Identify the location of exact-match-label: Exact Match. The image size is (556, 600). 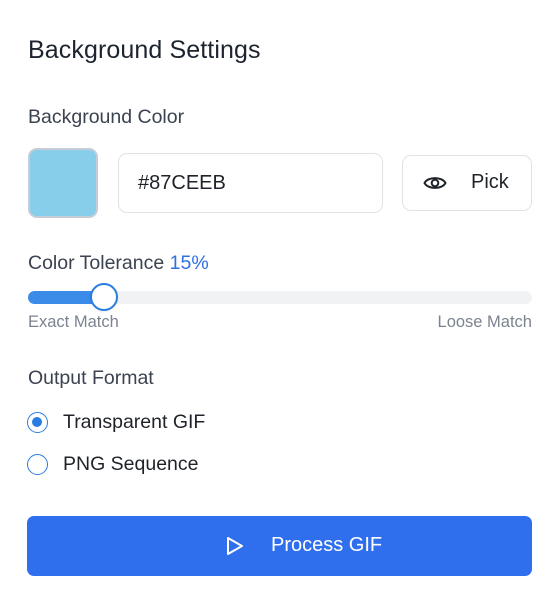
(73, 322).